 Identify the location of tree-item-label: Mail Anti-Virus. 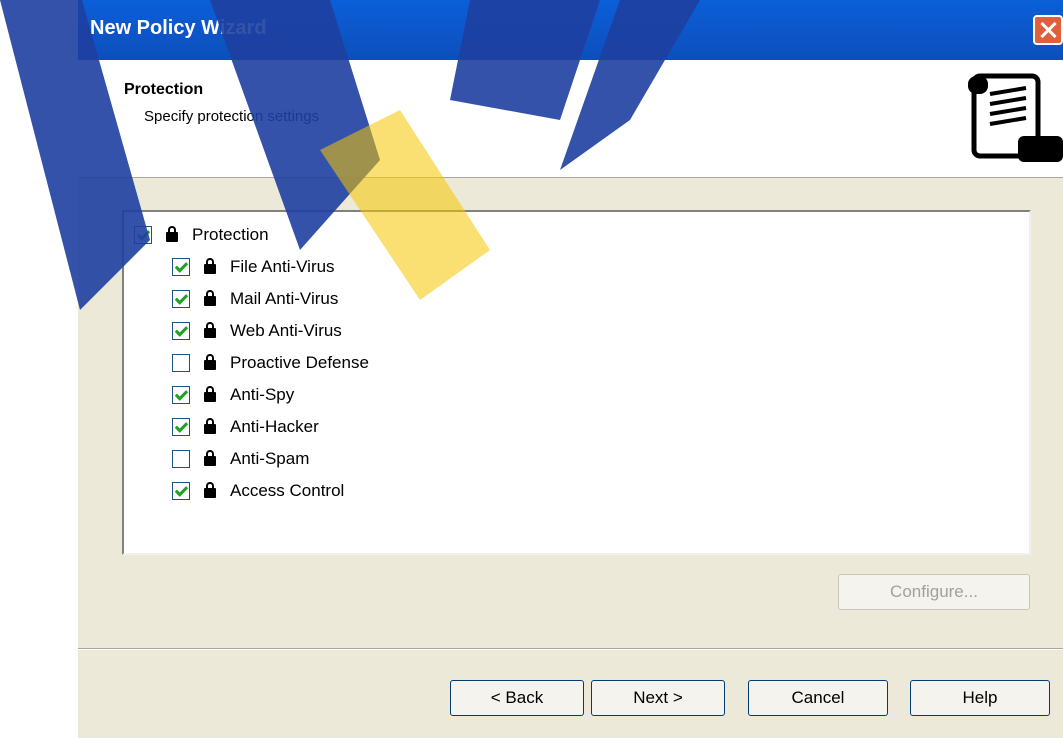
(284, 298).